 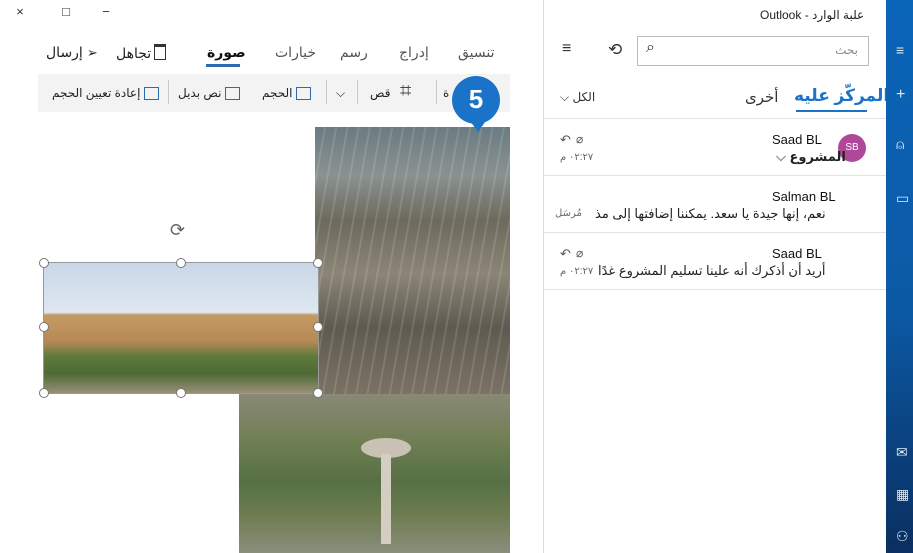 I want to click on message-subject: المشروع ⌵, so click(x=811, y=157).